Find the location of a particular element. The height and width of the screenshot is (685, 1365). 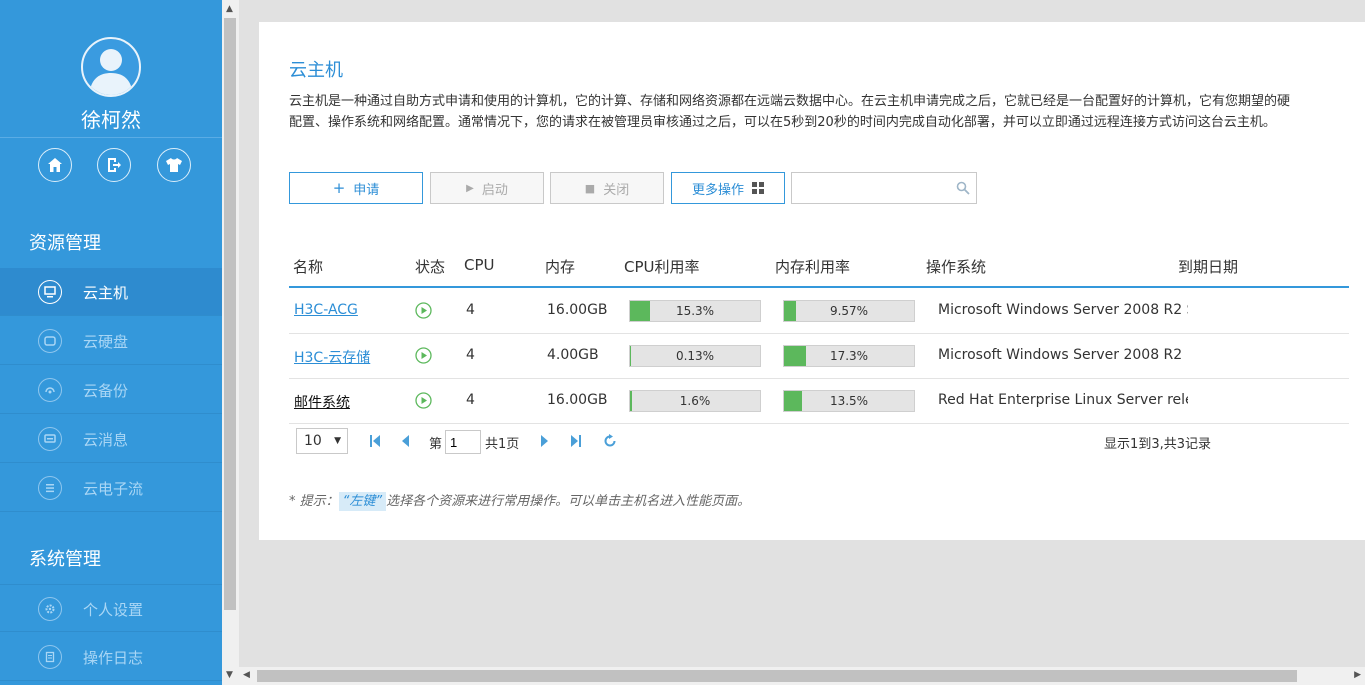

records-summary: 显示1到3,共3记录 is located at coordinates (1157, 444).